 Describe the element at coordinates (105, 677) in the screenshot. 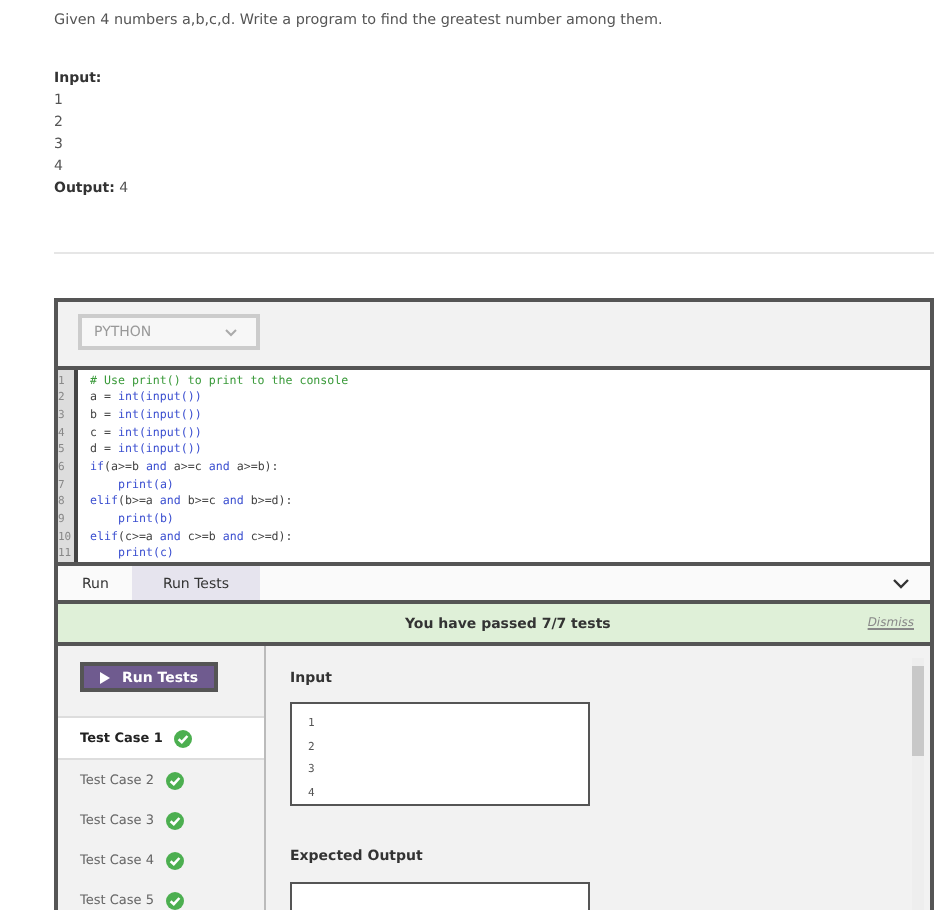

I see `play-icon` at that location.